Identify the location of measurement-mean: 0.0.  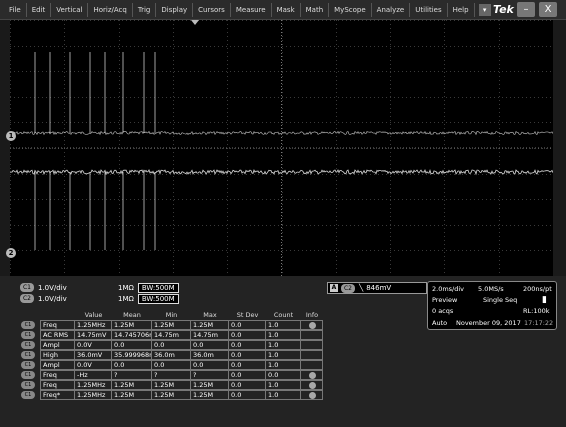
(132, 345).